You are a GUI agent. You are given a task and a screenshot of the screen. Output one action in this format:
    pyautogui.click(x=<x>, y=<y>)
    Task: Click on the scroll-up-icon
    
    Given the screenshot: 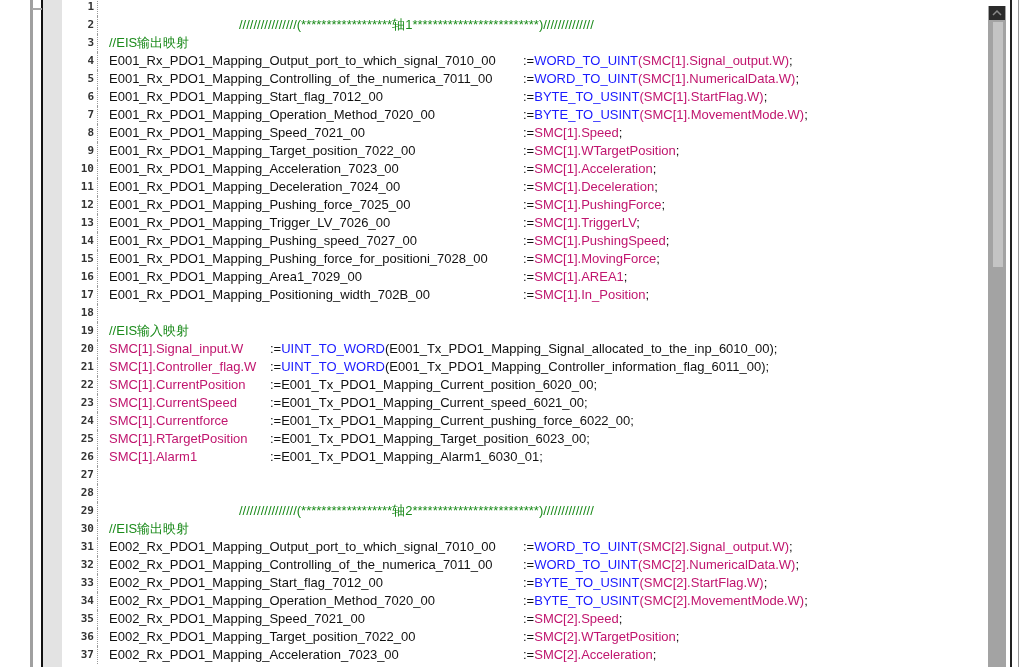 What is the action you would take?
    pyautogui.click(x=997, y=13)
    